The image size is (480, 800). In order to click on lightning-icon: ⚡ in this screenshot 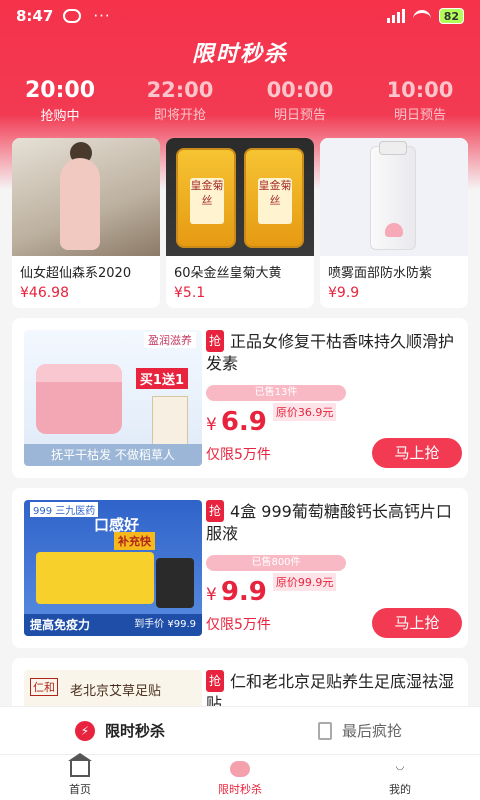, I will do `click(84, 730)`.